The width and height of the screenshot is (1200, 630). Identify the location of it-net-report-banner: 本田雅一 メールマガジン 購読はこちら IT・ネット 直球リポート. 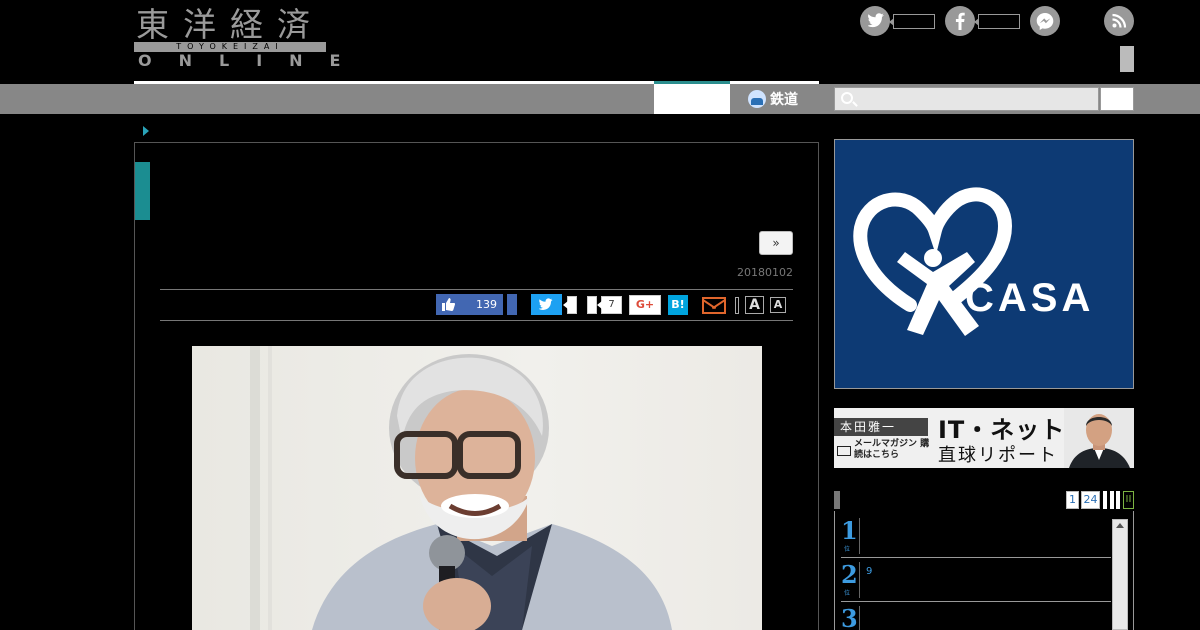
(984, 438).